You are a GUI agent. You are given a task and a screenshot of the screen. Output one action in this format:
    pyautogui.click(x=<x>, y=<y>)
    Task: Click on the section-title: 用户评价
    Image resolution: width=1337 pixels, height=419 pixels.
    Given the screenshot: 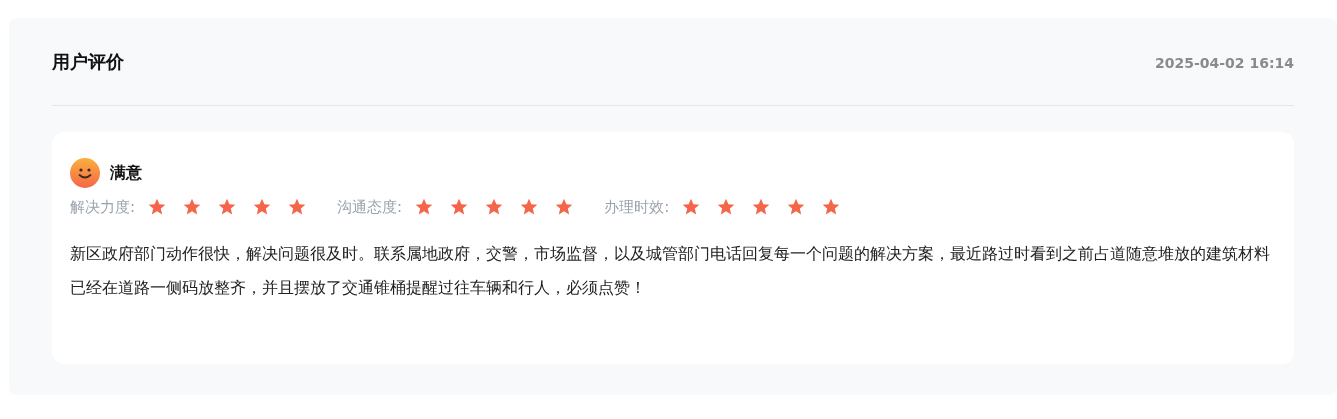 What is the action you would take?
    pyautogui.click(x=88, y=62)
    